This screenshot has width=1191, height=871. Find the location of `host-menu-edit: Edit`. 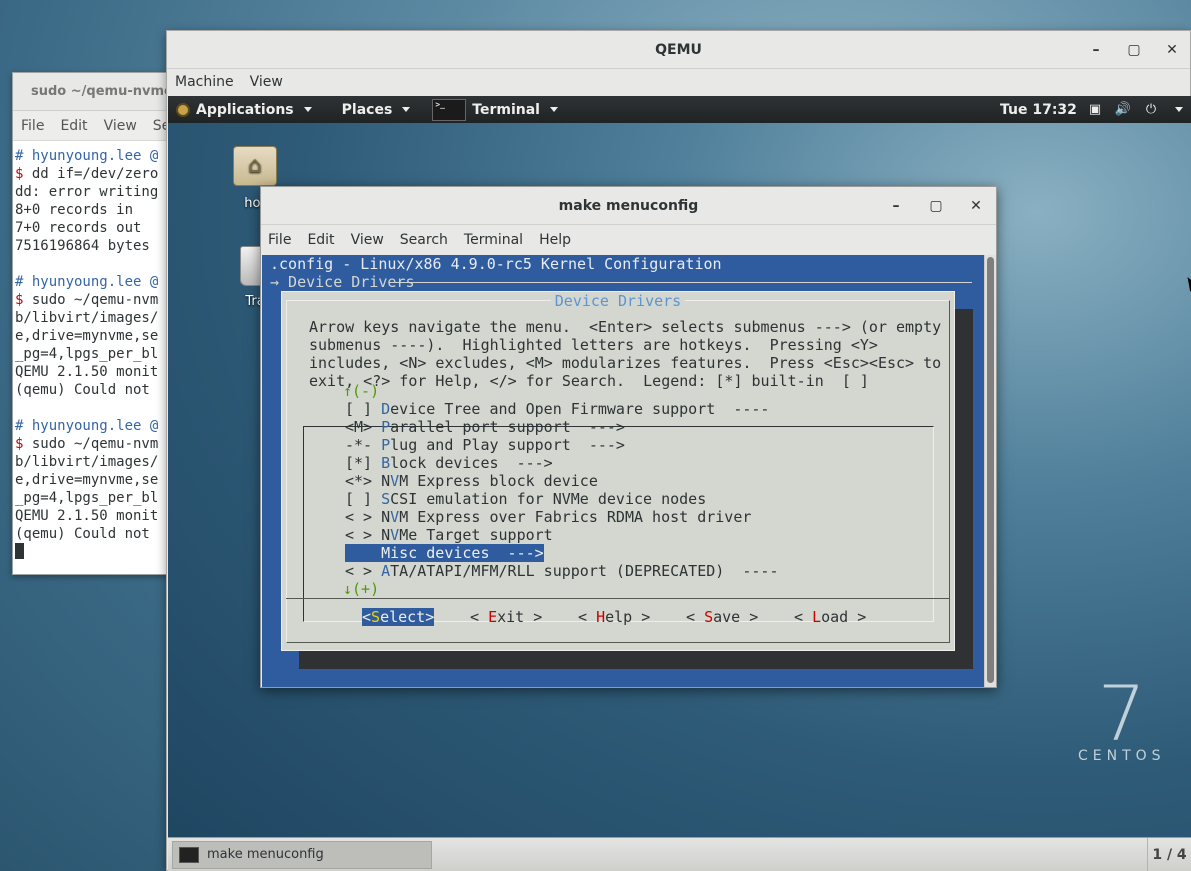

host-menu-edit: Edit is located at coordinates (73, 126).